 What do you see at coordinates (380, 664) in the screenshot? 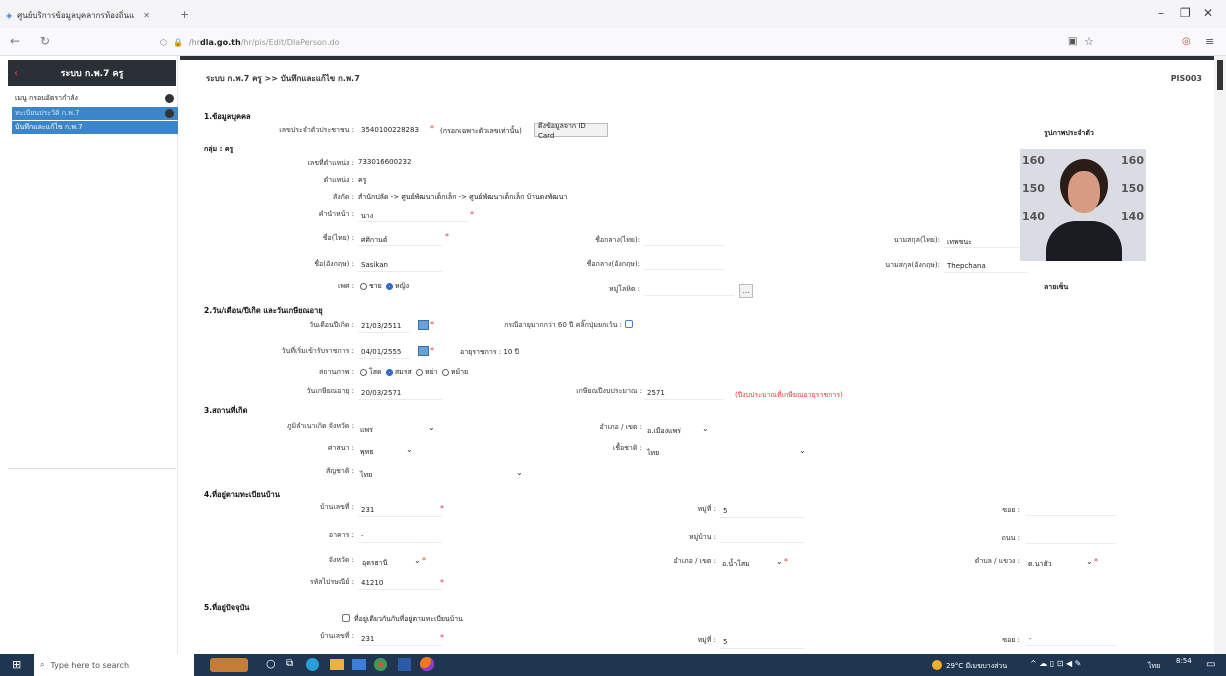
I see `chrome-icon` at bounding box center [380, 664].